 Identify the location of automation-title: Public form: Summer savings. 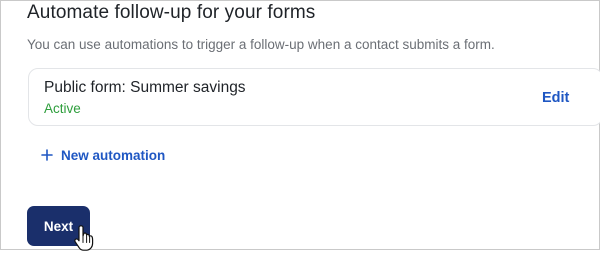
(145, 87).